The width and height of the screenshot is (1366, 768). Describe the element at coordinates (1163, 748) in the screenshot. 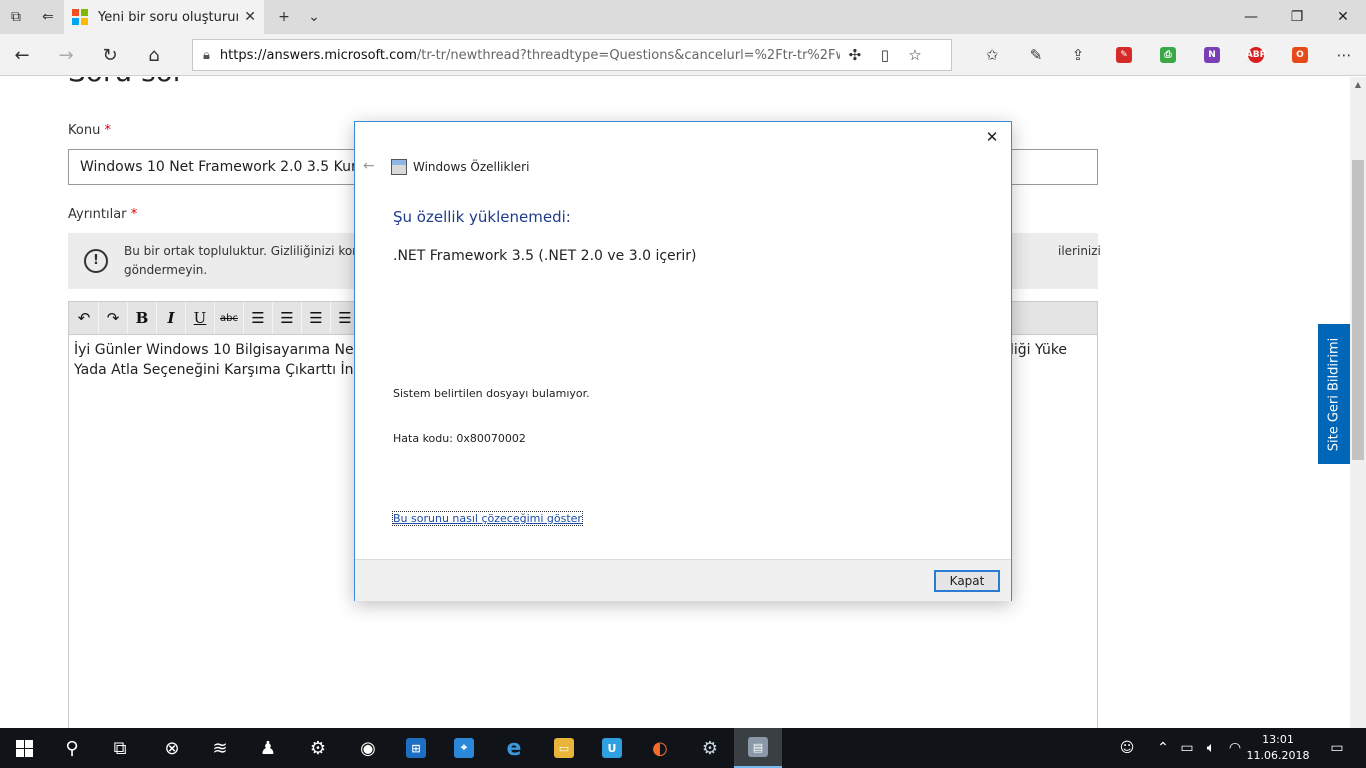

I see `tray-chevron-icon: ⌃` at that location.